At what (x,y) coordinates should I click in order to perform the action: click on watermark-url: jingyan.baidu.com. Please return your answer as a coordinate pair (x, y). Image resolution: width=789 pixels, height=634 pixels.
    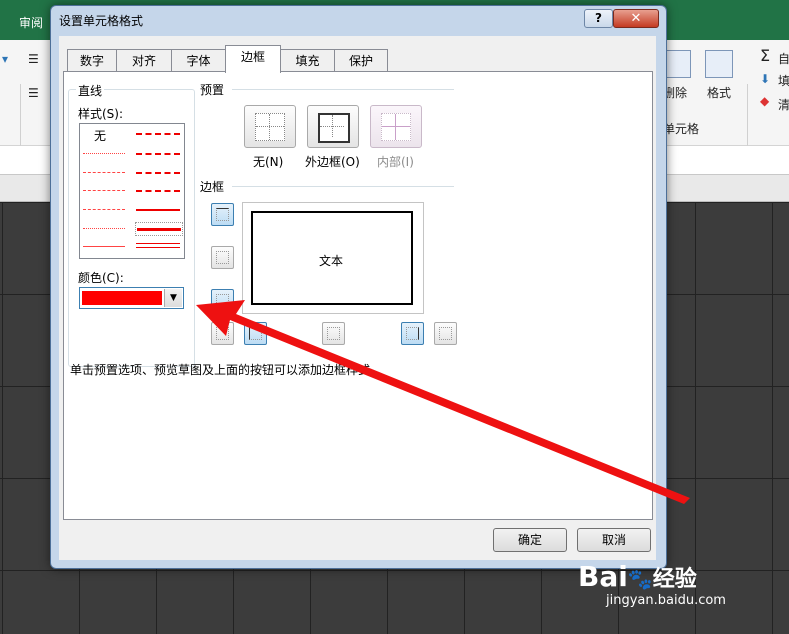
    Looking at the image, I should click on (666, 600).